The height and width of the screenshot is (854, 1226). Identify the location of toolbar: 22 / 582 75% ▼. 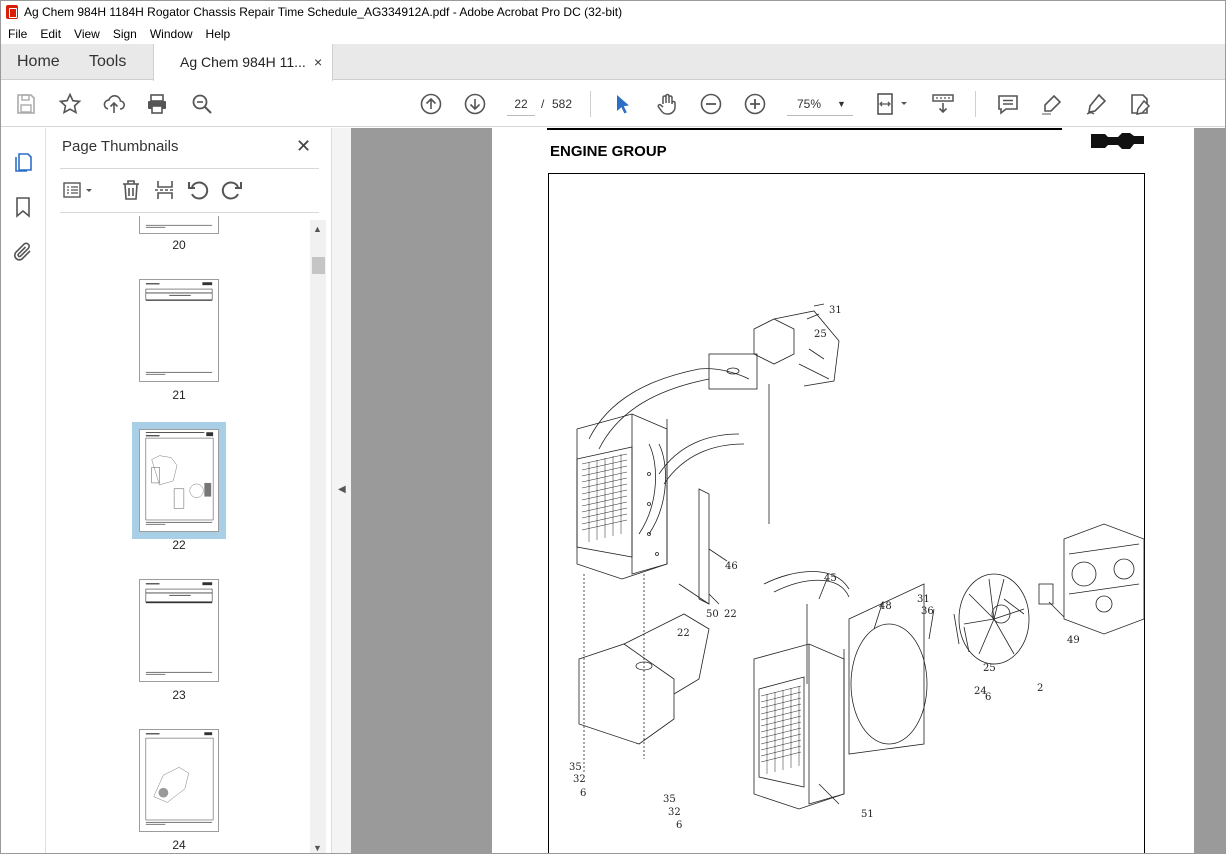
(613, 104).